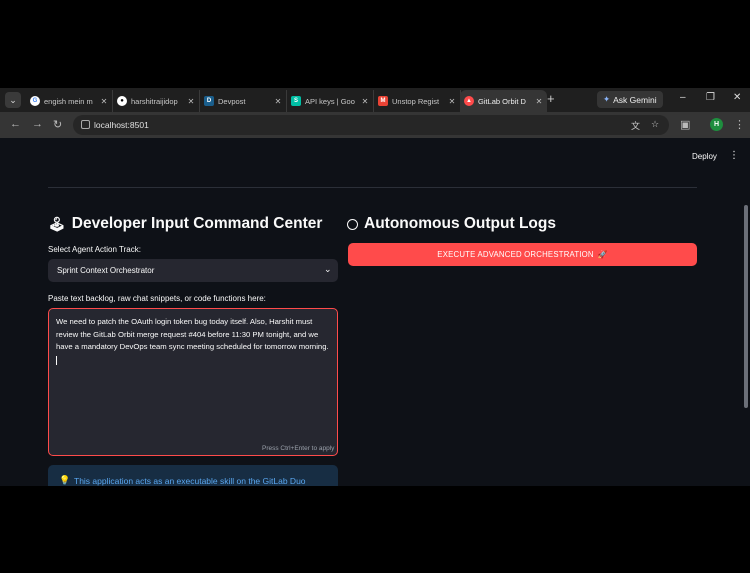 Image resolution: width=750 pixels, height=573 pixels. What do you see at coordinates (602, 254) in the screenshot?
I see `rocket-icon: 🚀` at bounding box center [602, 254].